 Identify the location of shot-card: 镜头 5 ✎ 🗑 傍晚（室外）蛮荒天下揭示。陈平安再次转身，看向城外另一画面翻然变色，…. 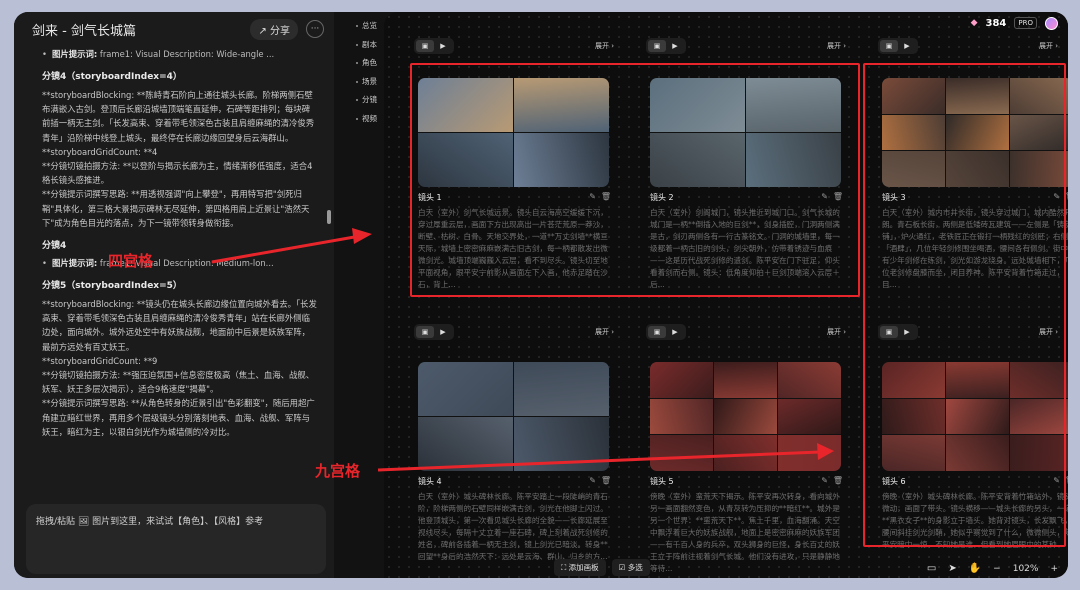
(748, 468).